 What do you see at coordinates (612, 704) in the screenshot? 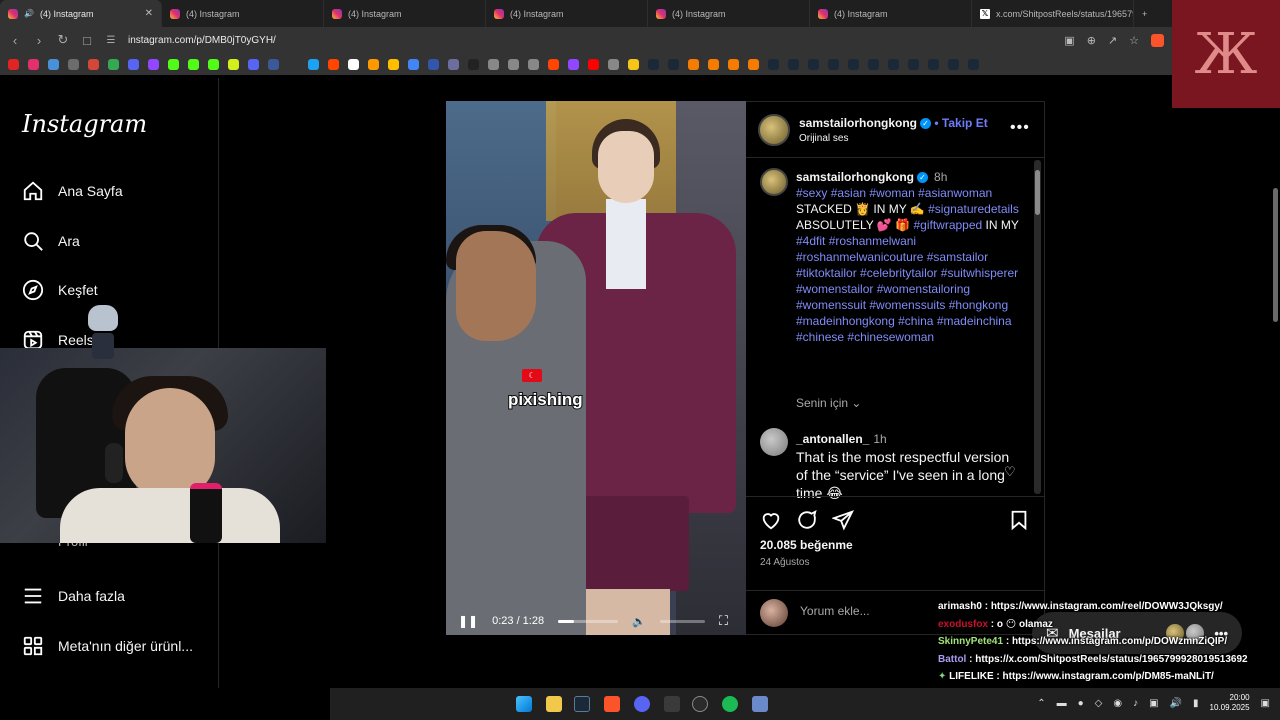
I see `brave-icon` at bounding box center [612, 704].